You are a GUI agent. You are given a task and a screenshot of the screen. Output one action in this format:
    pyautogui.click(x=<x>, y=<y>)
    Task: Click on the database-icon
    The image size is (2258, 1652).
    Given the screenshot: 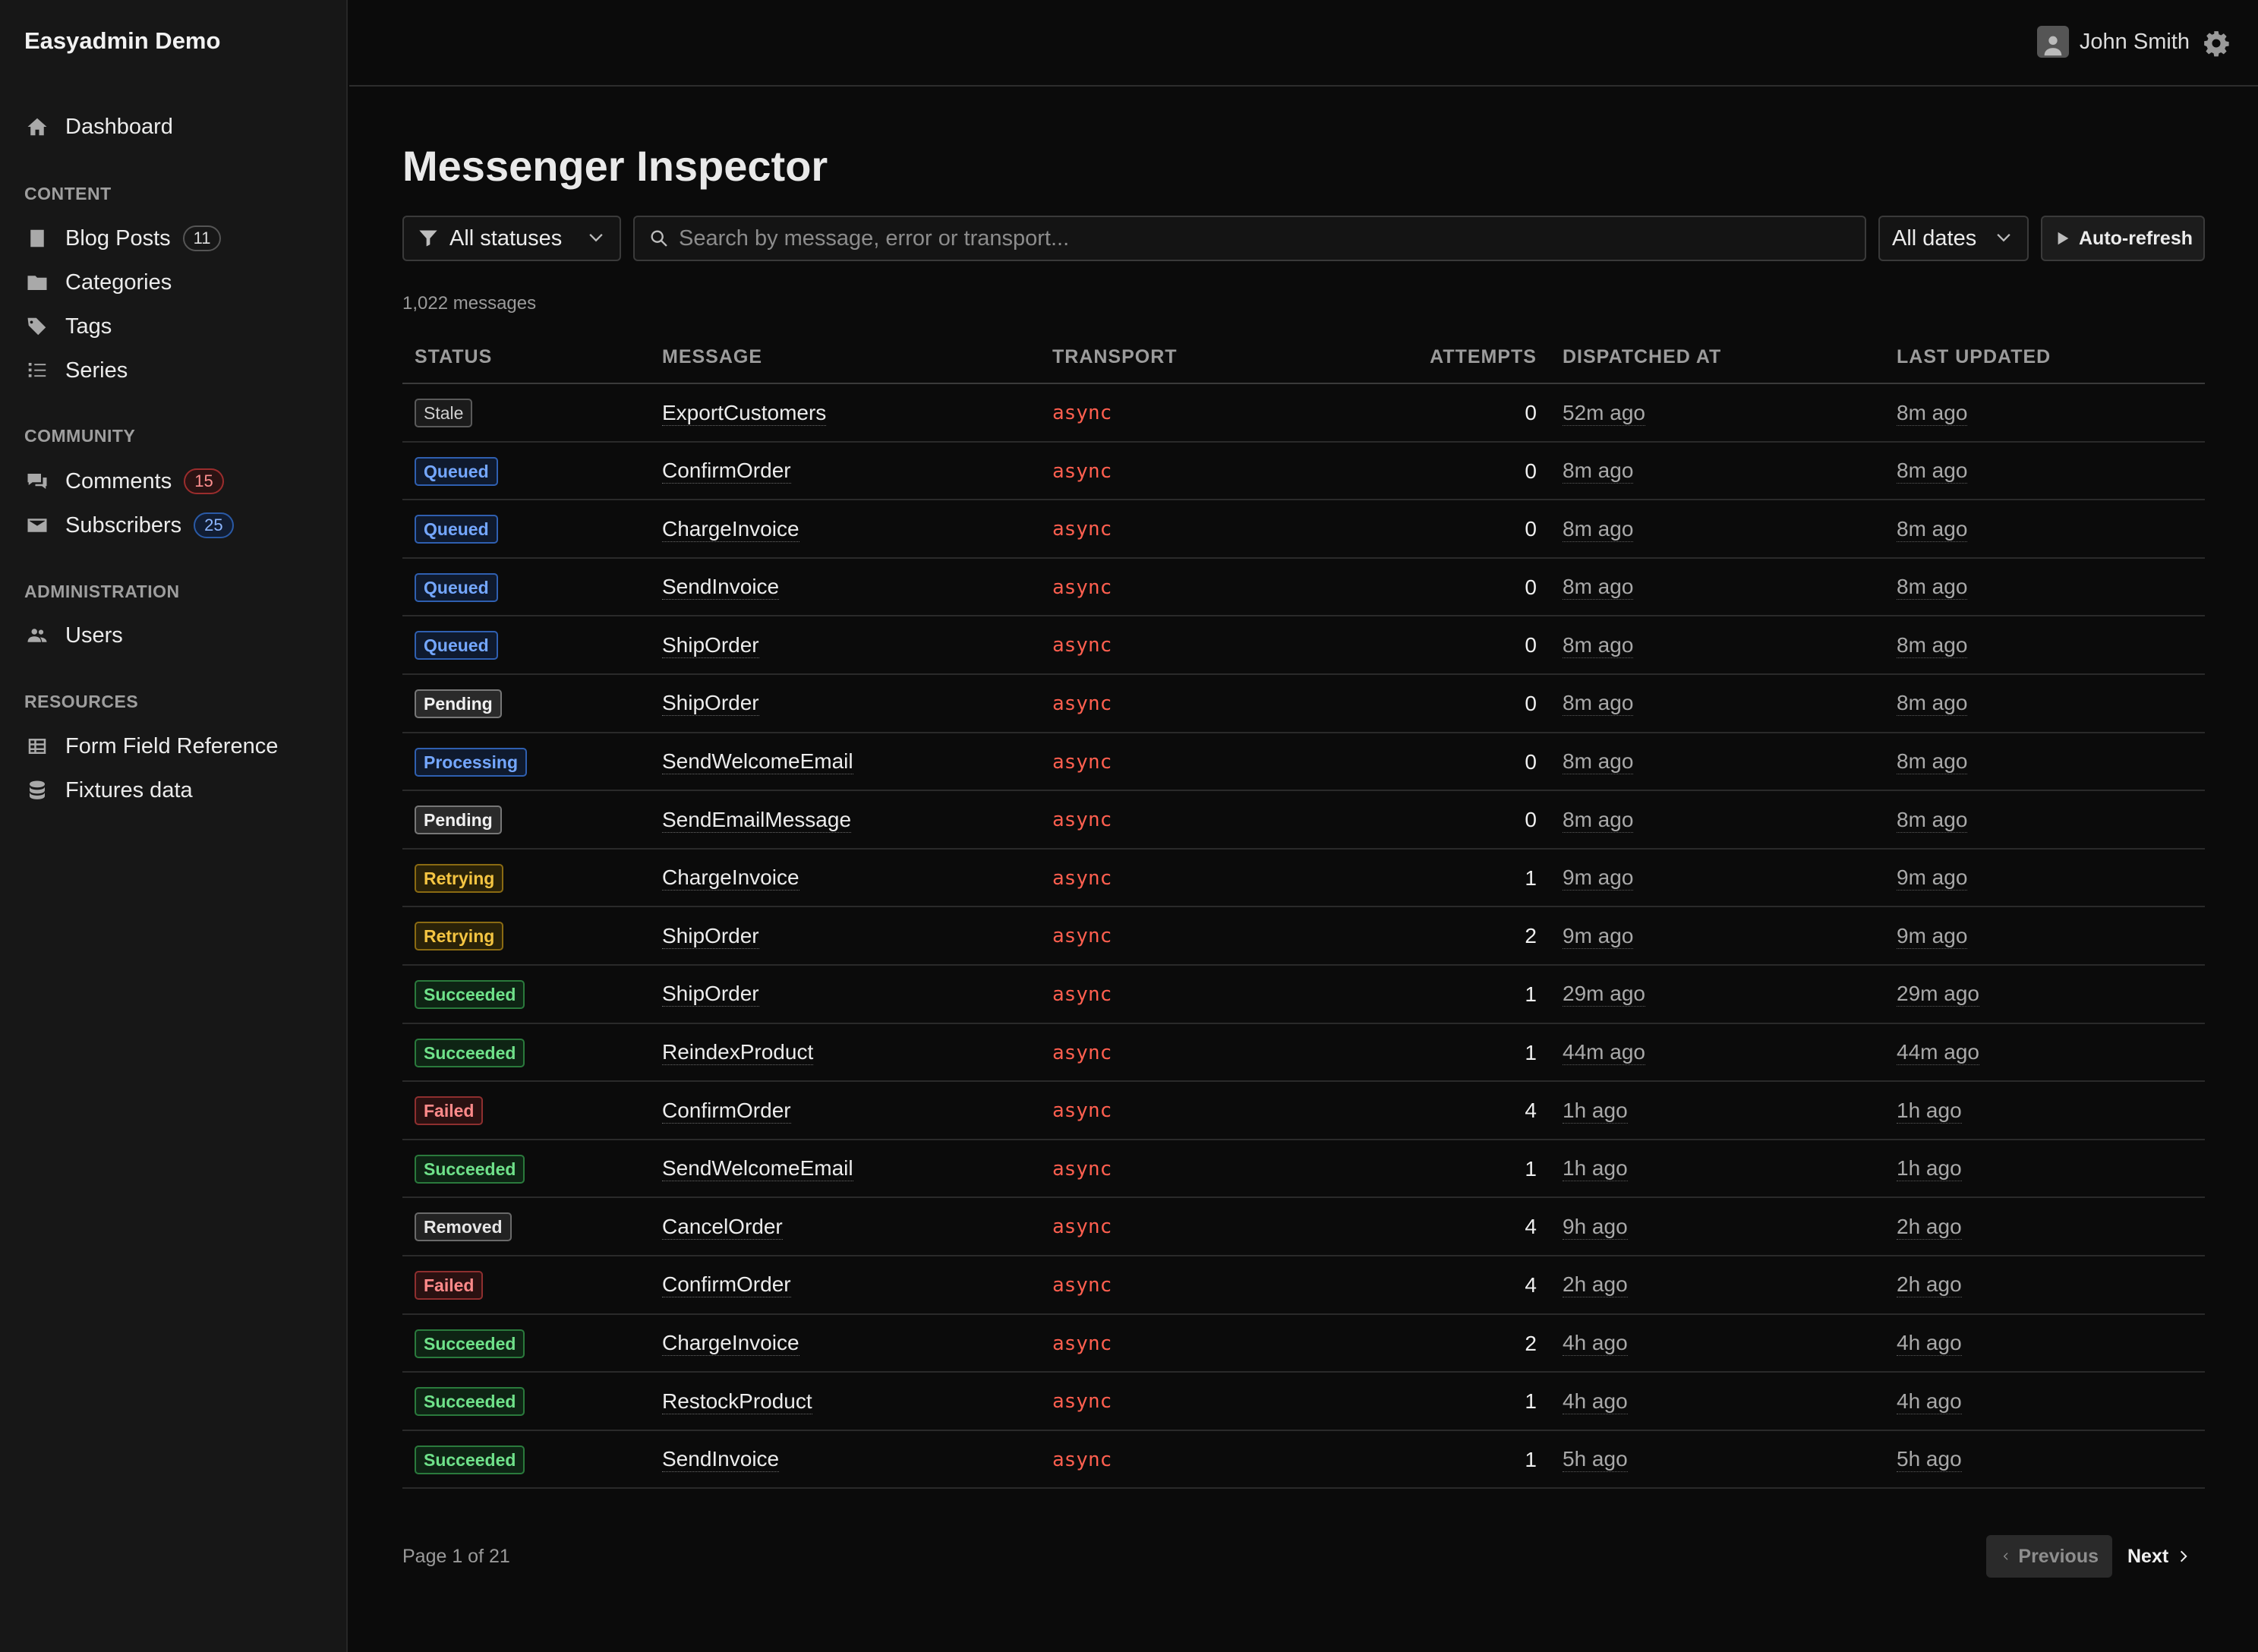 What is the action you would take?
    pyautogui.click(x=37, y=790)
    